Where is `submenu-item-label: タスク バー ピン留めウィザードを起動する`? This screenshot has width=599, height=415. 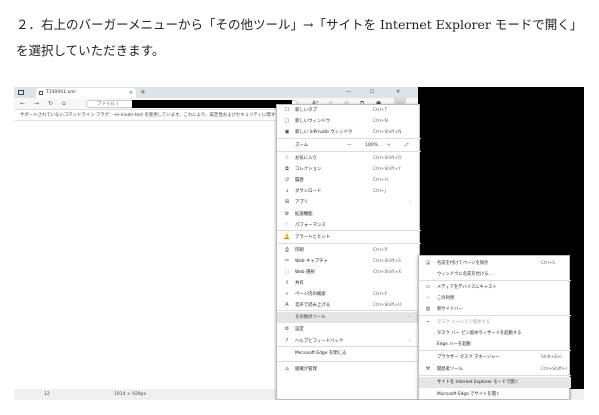
submenu-item-label: タスク バー ピン留めウィザードを起動する is located at coordinates (479, 333).